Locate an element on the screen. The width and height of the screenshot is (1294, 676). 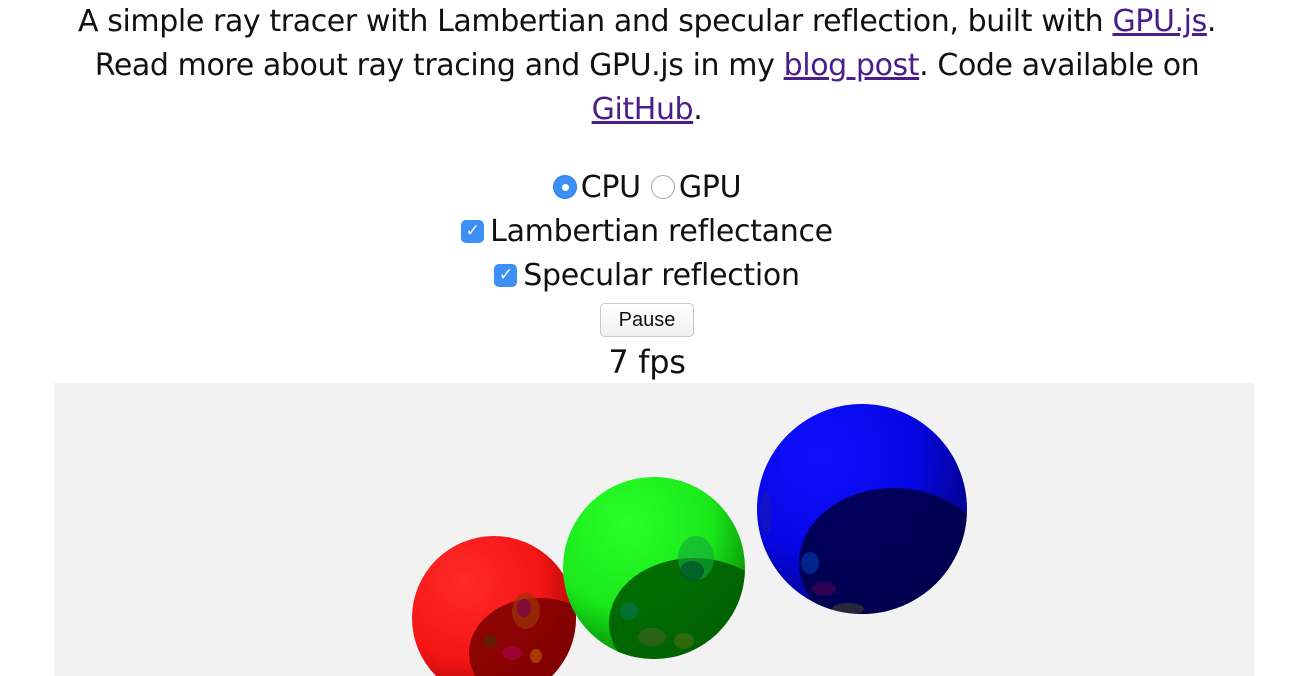
blog-post-link: blog post is located at coordinates (852, 65).